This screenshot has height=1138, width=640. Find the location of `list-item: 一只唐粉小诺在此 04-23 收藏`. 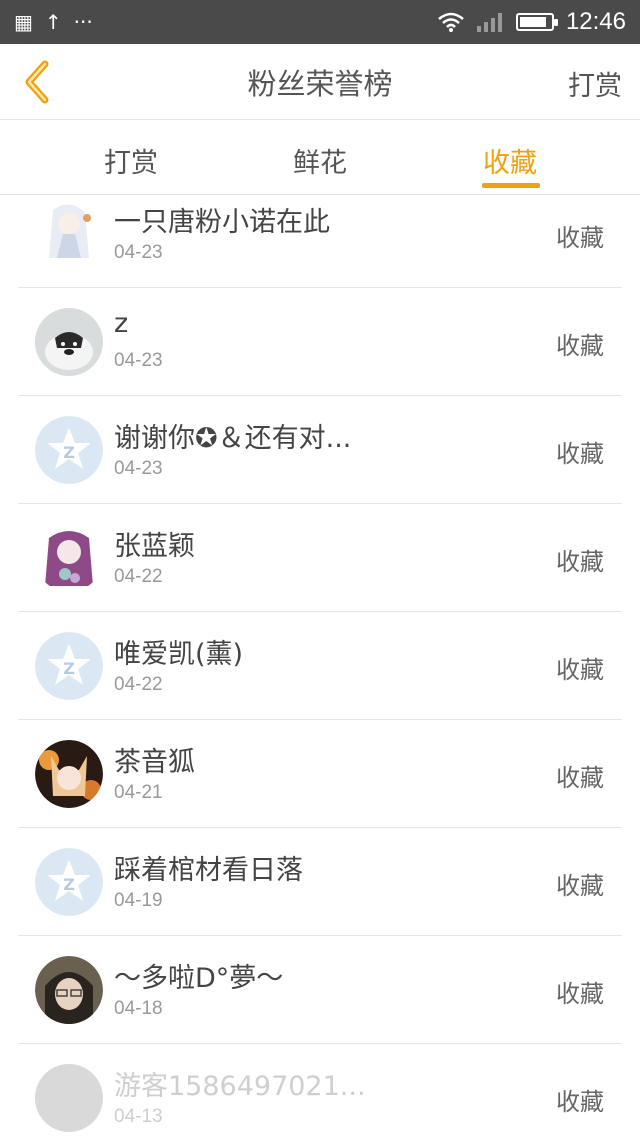

list-item: 一只唐粉小诺在此 04-23 收藏 is located at coordinates (320, 242).